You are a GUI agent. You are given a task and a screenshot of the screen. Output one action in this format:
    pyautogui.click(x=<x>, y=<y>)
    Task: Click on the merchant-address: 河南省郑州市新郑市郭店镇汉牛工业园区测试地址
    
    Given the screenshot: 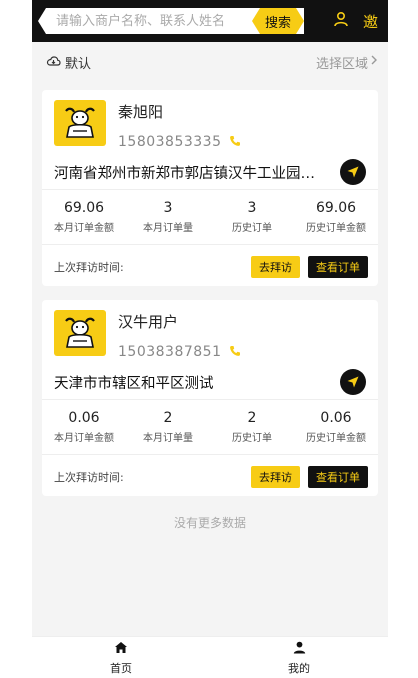 What is the action you would take?
    pyautogui.click(x=189, y=173)
    